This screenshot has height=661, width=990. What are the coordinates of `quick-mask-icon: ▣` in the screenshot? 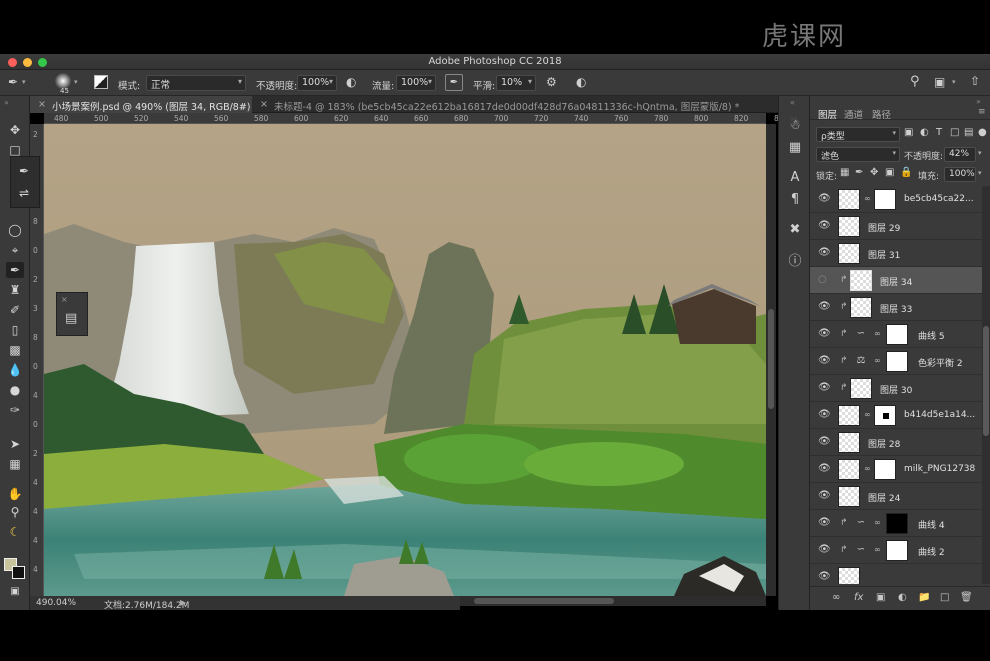 It's located at (15, 592).